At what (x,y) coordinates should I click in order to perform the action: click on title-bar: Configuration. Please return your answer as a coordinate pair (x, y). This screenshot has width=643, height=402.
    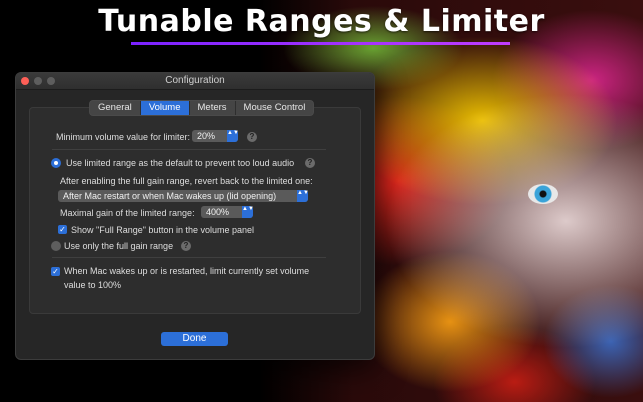
    Looking at the image, I should click on (195, 81).